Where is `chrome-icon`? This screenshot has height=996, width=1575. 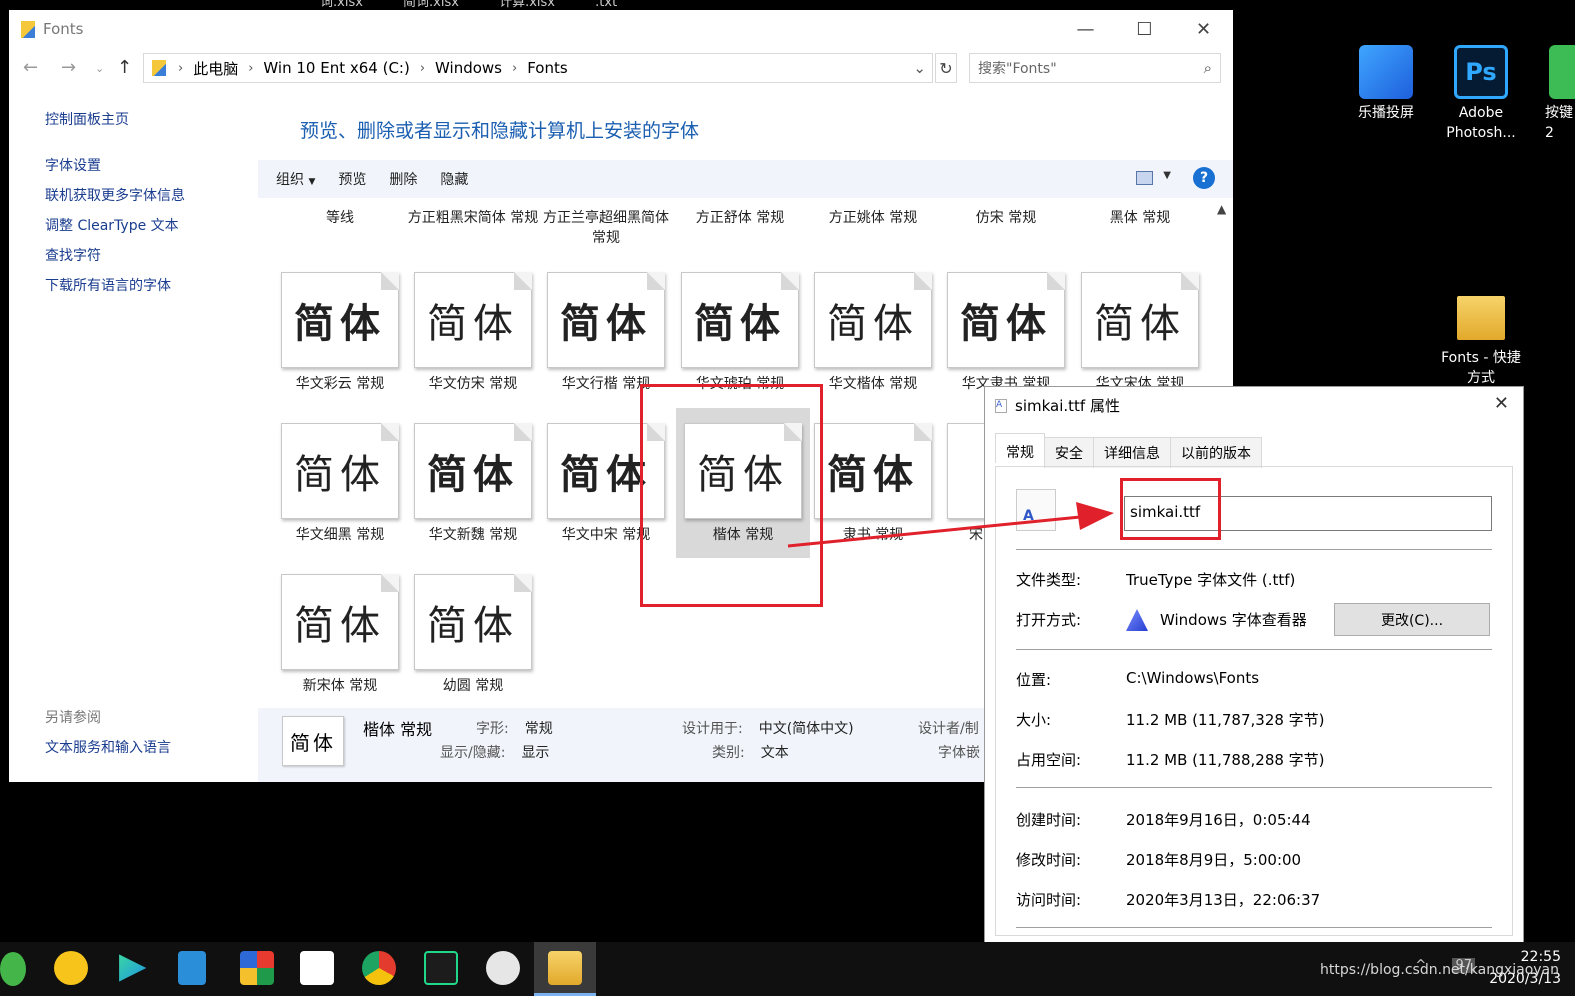 chrome-icon is located at coordinates (379, 968).